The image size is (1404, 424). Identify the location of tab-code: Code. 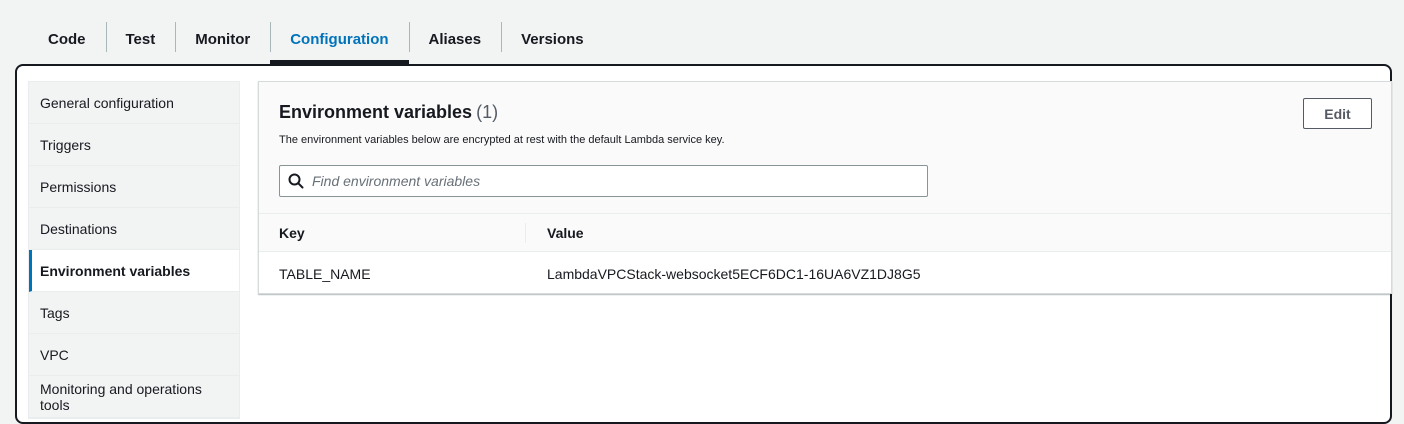
(67, 39).